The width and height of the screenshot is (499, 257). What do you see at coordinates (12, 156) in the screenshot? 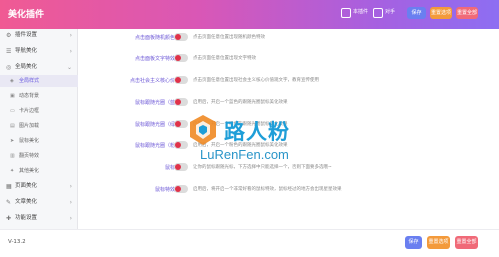
I see `page-icon: ▥` at bounding box center [12, 156].